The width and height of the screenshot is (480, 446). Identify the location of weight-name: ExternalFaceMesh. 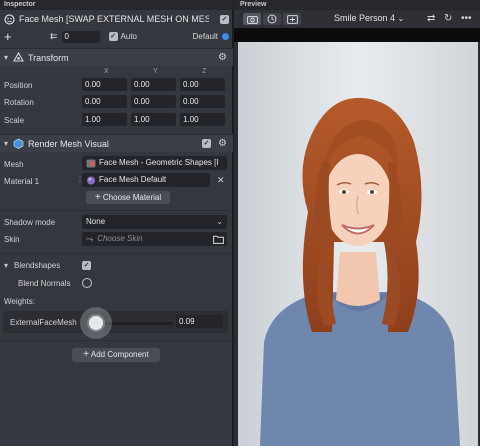
(43, 322).